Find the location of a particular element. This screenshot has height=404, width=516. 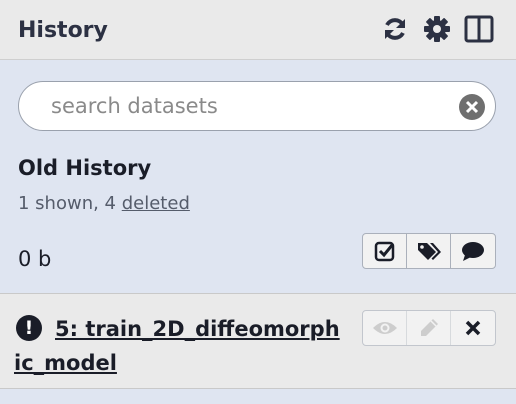

clear-search-icon is located at coordinates (472, 107).